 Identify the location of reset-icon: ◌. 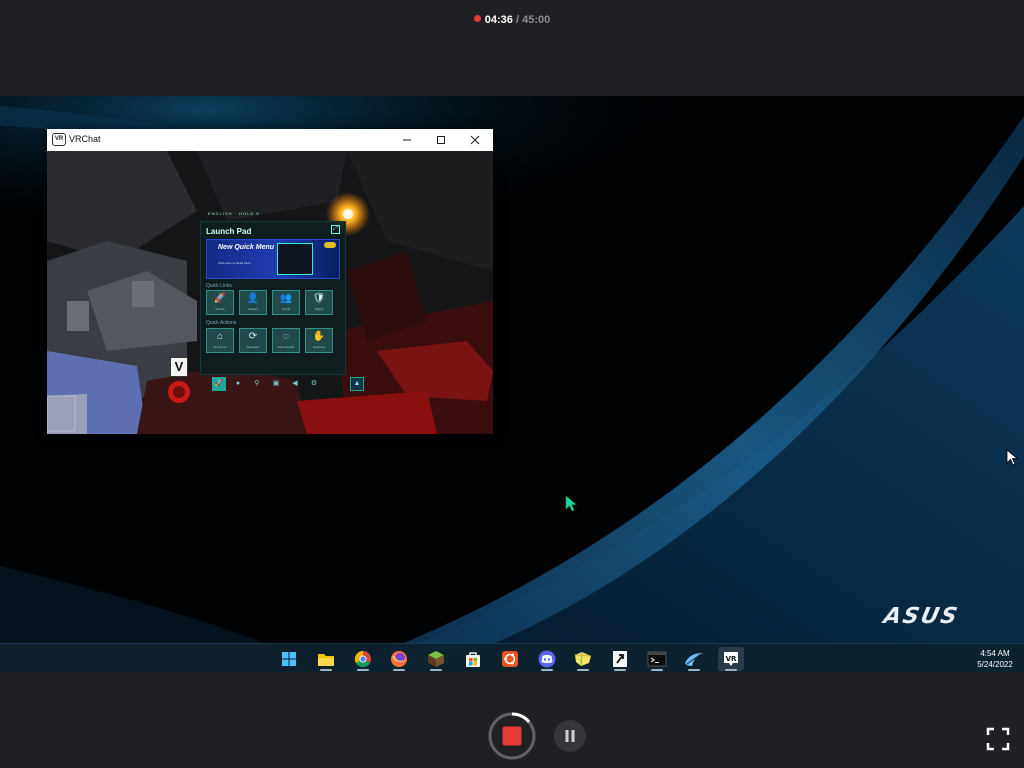
(286, 336).